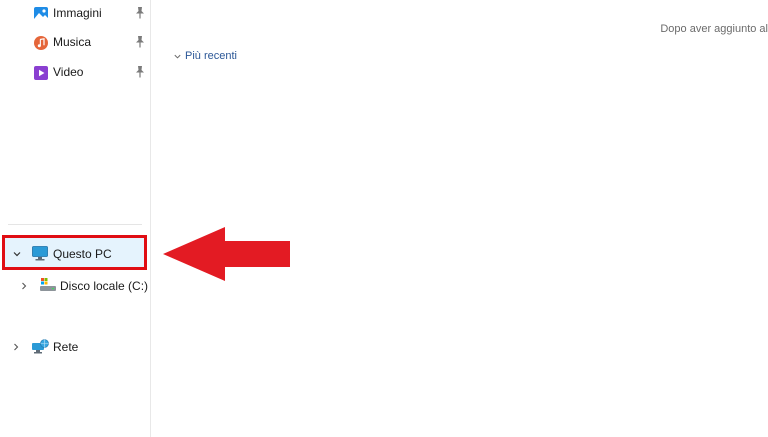  What do you see at coordinates (40, 253) in the screenshot?
I see `computer-icon` at bounding box center [40, 253].